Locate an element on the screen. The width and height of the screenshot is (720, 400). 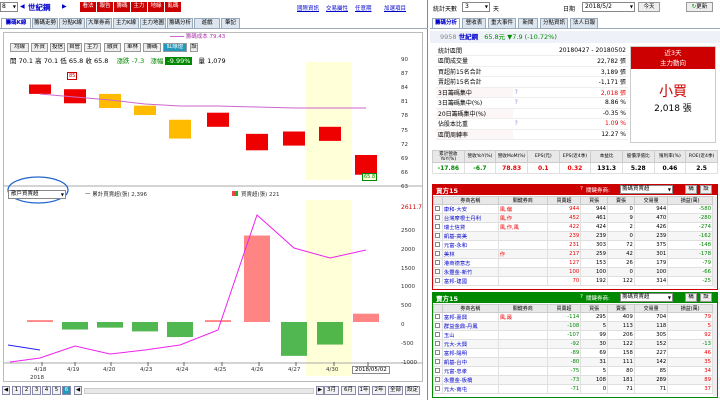
page-2: 2 is located at coordinates (26, 390).